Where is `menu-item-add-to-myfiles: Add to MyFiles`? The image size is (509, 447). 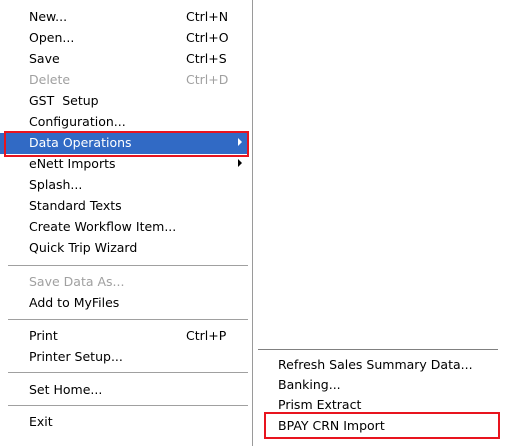 menu-item-add-to-myfiles: Add to MyFiles is located at coordinates (124, 303).